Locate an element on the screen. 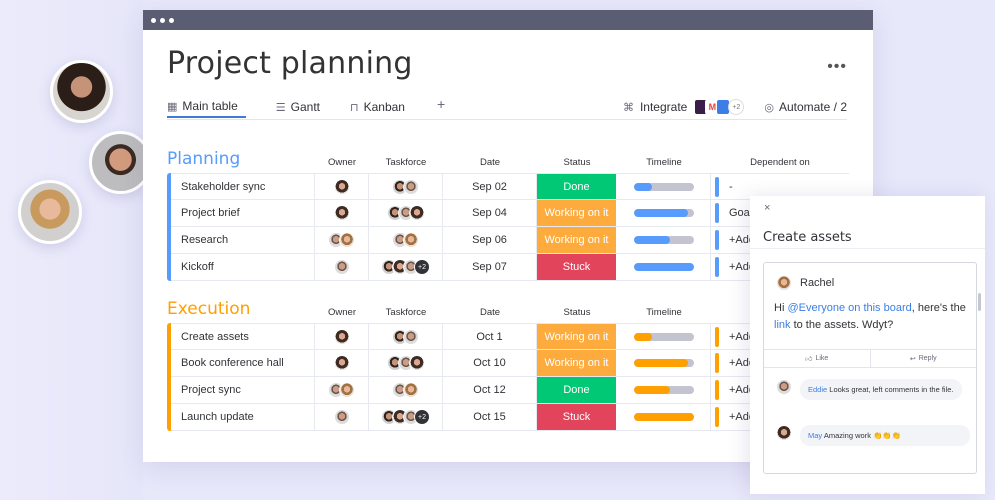  table-row: Kickoff +2 Sep 07 Stuck +Add is located at coordinates (510, 267).